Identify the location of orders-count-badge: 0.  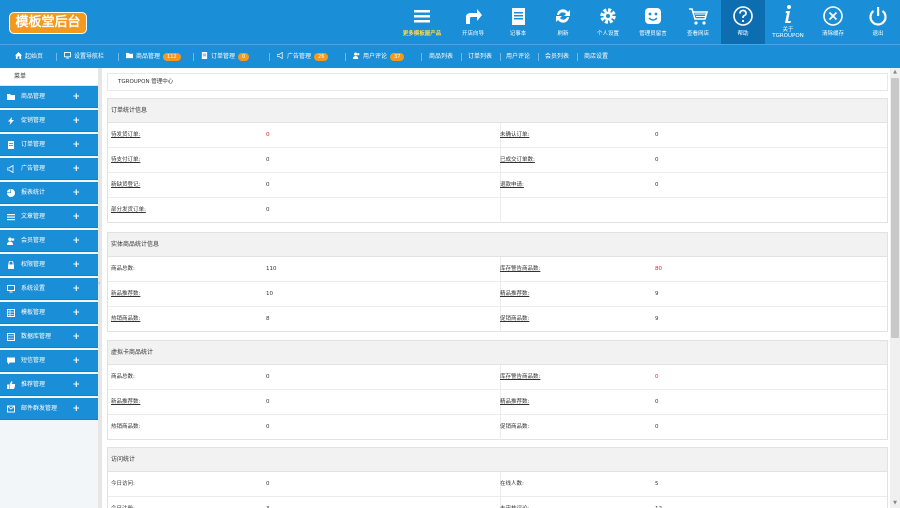
(244, 57).